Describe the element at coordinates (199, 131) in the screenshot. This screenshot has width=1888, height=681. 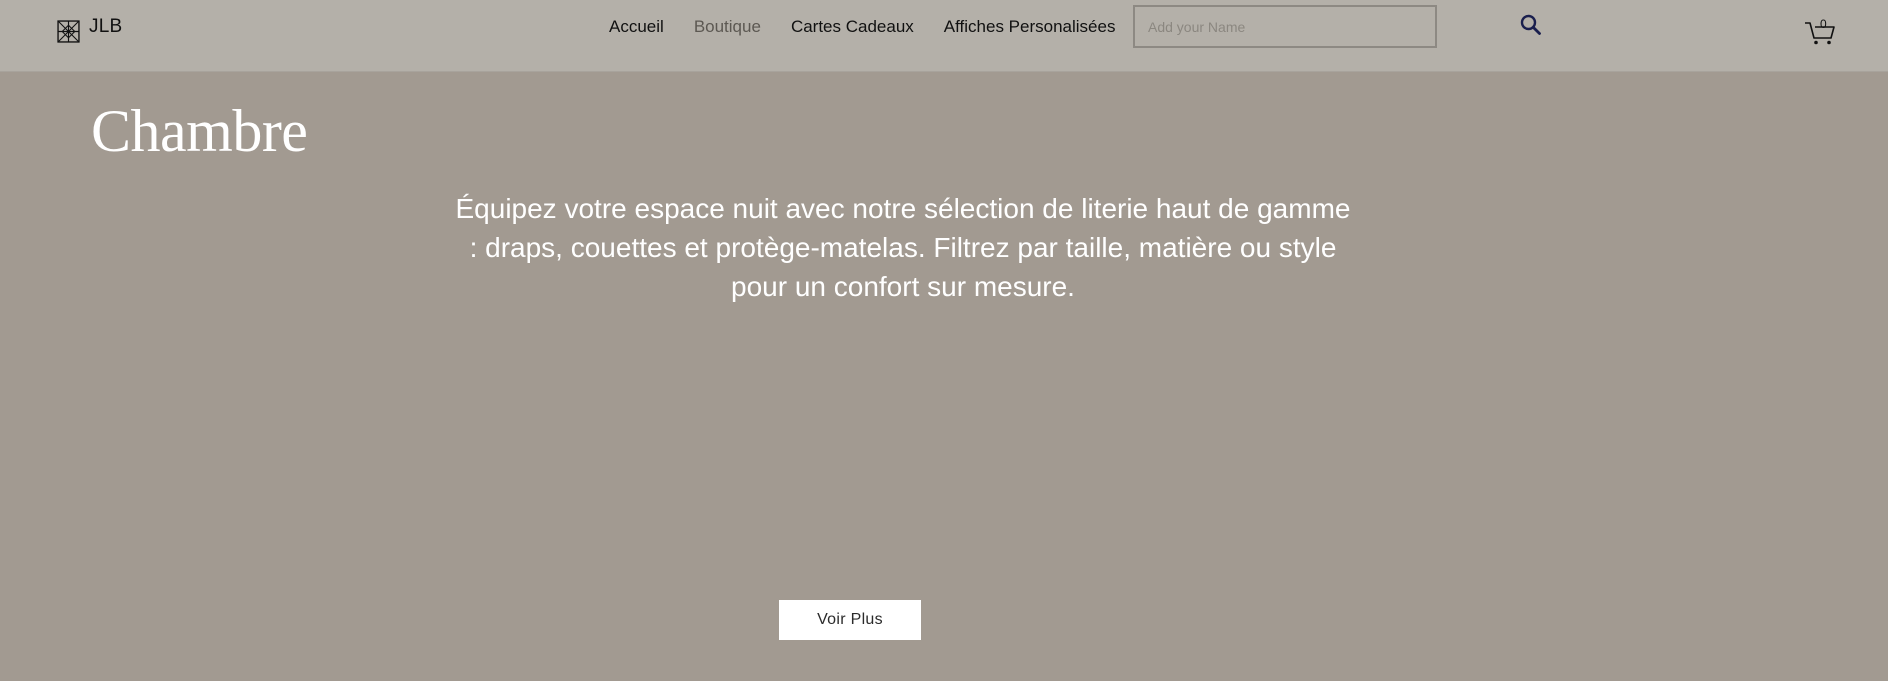
I see `page-title: Chambre` at that location.